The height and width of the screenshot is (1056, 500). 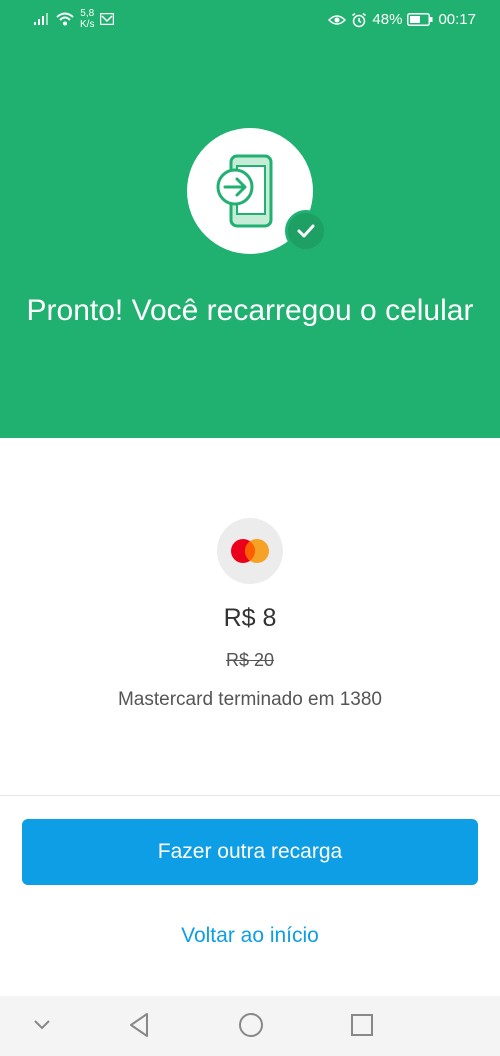 I want to click on battery-icon, so click(x=420, y=19).